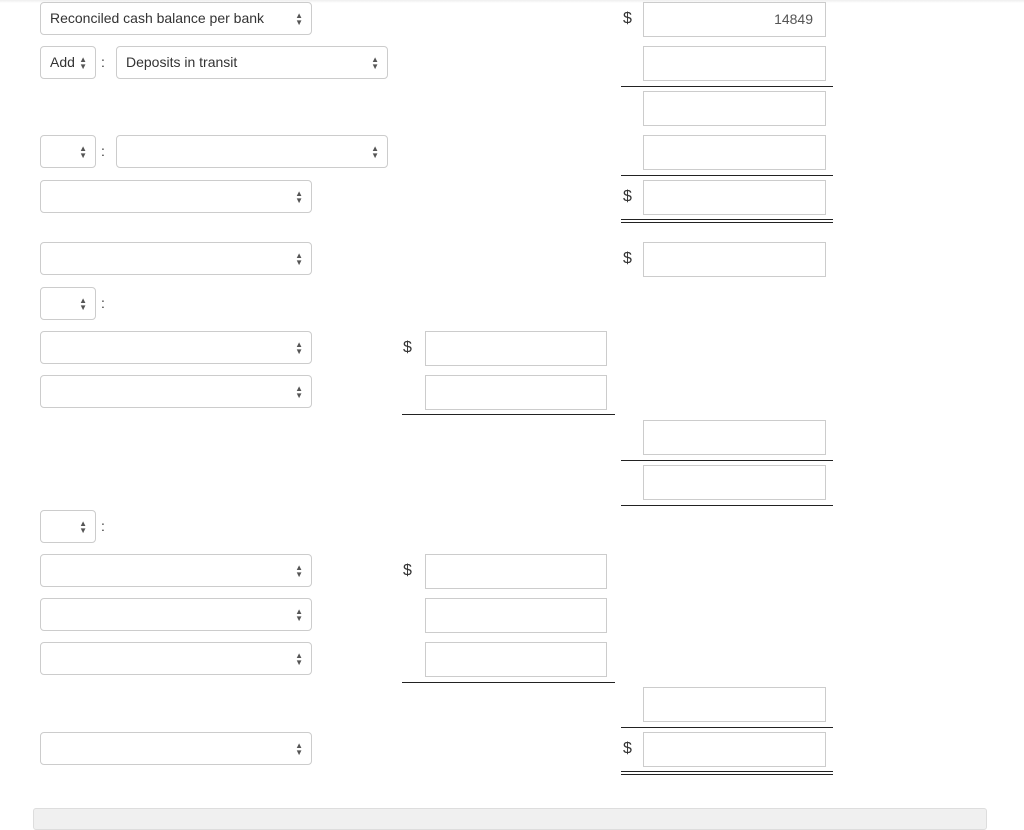 This screenshot has width=1024, height=830. What do you see at coordinates (252, 62) in the screenshot?
I see `line-item-select: Deposits in transit ▲ ▼` at bounding box center [252, 62].